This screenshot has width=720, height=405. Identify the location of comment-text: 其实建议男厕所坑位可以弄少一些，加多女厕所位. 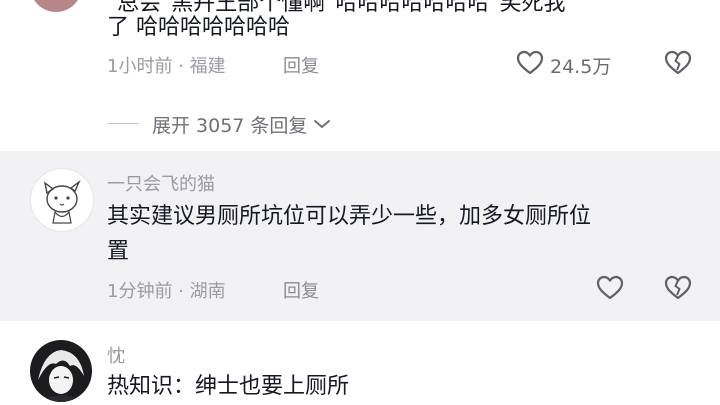
(349, 216).